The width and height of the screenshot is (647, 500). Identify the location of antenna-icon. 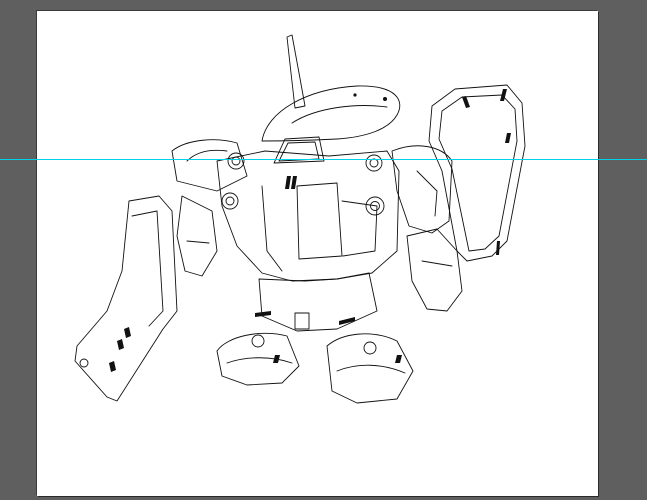
(296, 71).